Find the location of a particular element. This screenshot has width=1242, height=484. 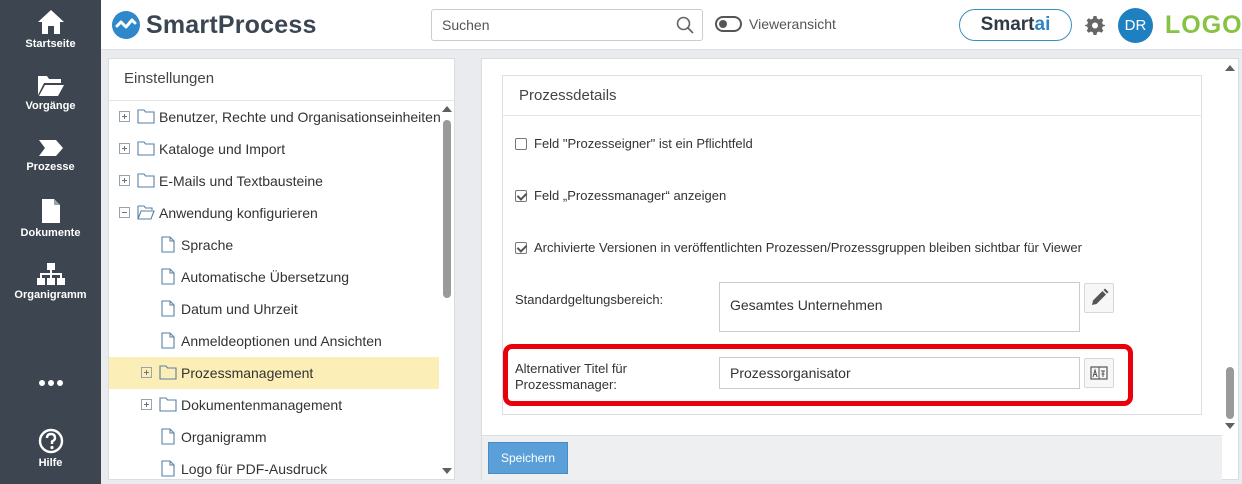

pencil-icon is located at coordinates (1100, 296).